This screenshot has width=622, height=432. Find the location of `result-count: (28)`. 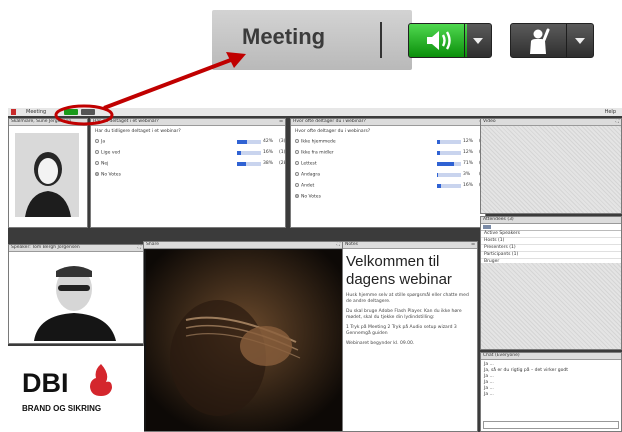

result-count: (28) is located at coordinates (282, 163).